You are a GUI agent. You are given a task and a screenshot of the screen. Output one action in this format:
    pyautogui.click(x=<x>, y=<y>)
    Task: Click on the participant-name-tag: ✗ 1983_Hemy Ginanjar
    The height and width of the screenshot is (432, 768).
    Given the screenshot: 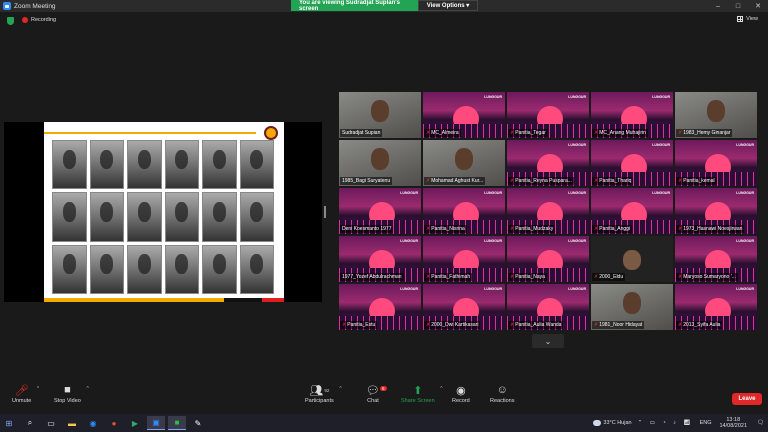 What is the action you would take?
    pyautogui.click(x=704, y=133)
    